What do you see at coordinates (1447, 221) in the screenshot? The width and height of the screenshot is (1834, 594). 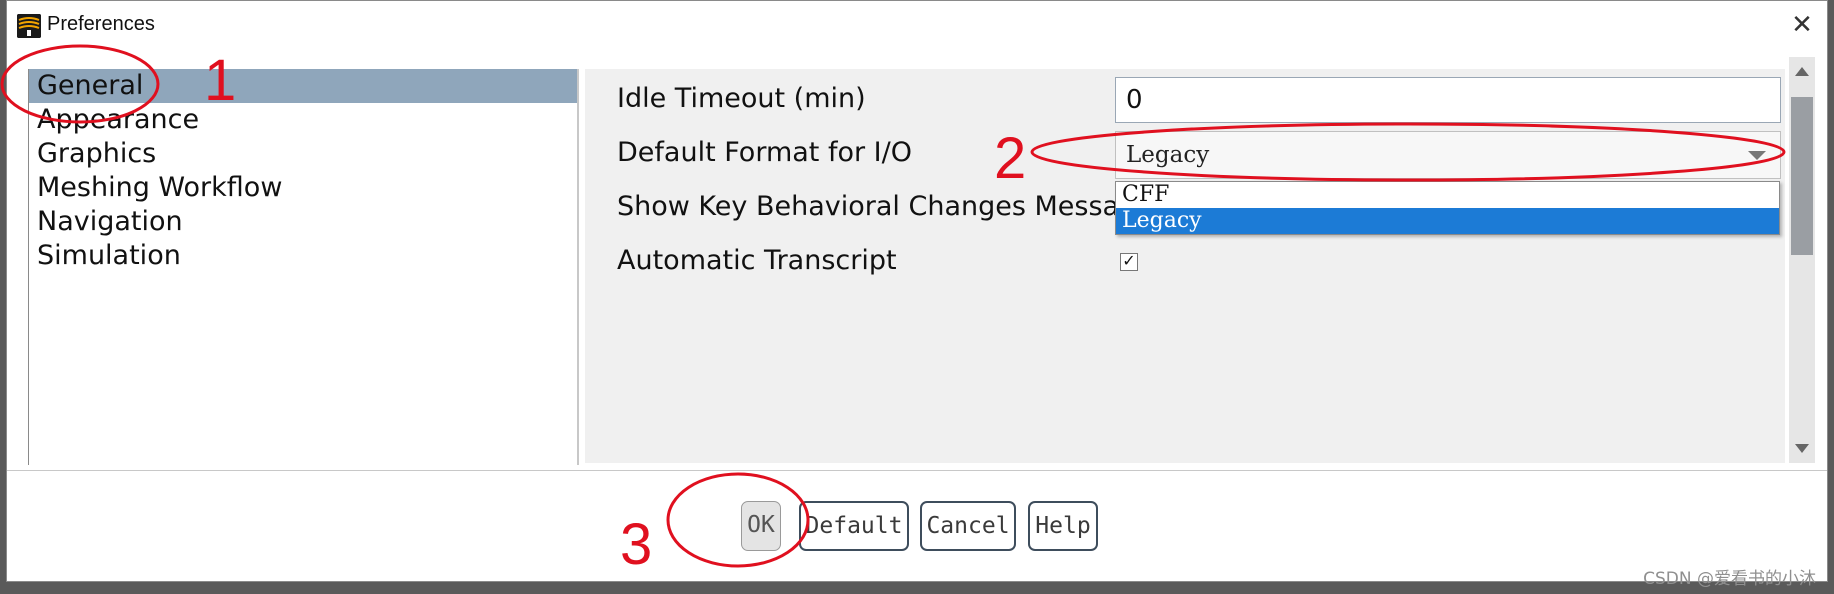 I see `dropdown-option-legacy: Legacy` at bounding box center [1447, 221].